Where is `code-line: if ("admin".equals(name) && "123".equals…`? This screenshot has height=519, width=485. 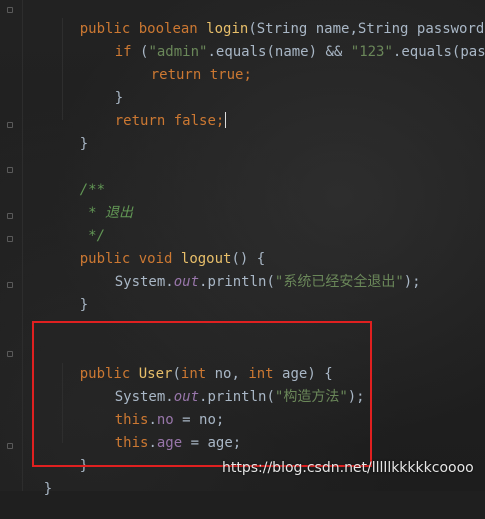 code-line: if ("admin".equals(name) && "123".equals… is located at coordinates (283, 41).